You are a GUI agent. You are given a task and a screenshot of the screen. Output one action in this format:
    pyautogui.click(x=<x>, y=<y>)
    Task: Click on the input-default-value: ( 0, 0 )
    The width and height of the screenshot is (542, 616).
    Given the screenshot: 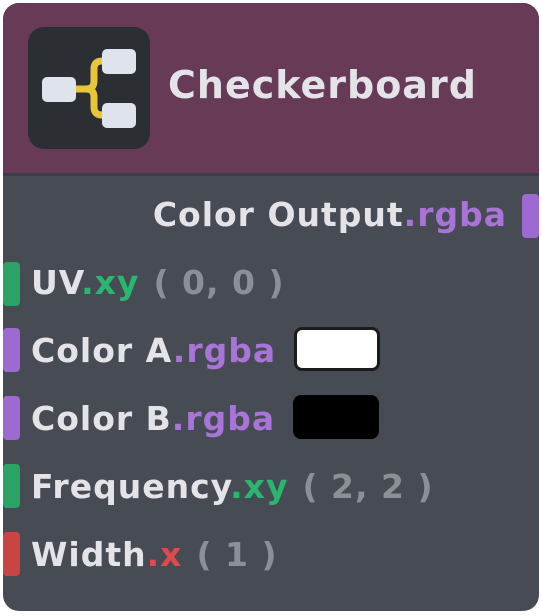 What is the action you would take?
    pyautogui.click(x=218, y=282)
    